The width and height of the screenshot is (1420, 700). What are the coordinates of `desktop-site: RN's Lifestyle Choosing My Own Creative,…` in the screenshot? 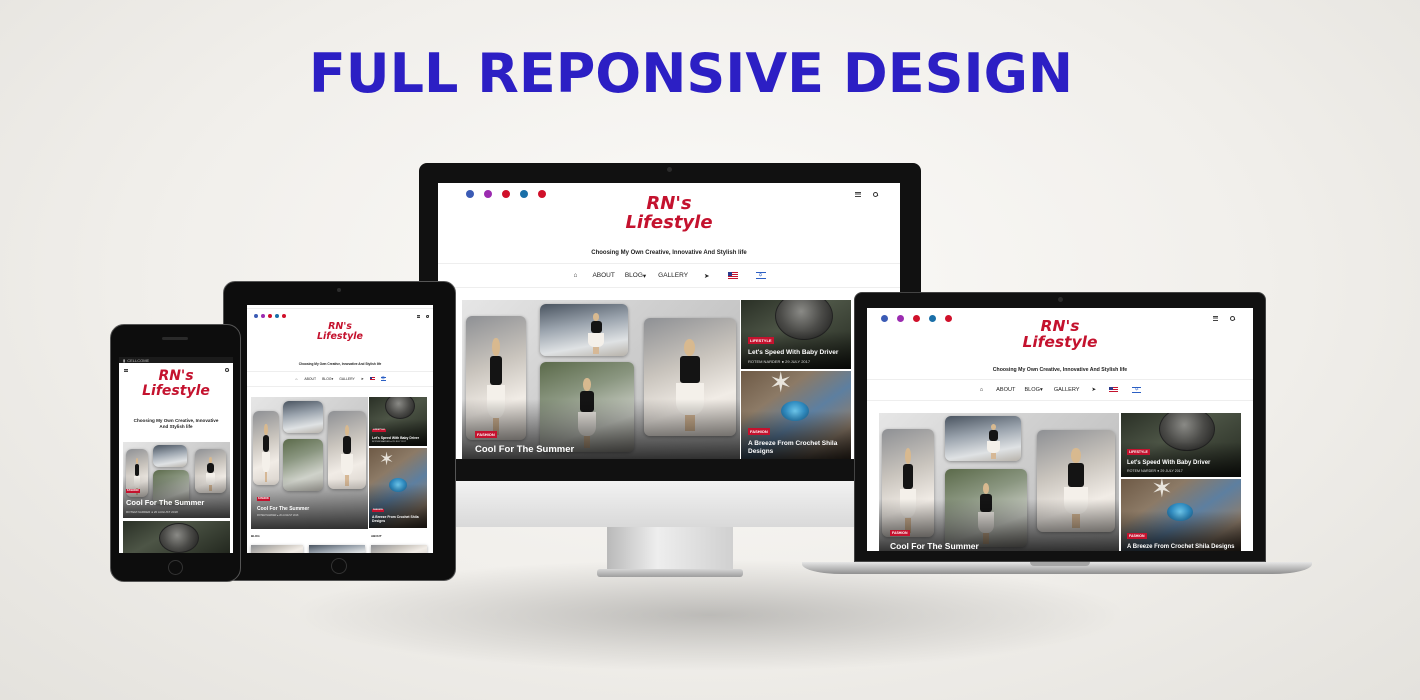 It's located at (669, 321).